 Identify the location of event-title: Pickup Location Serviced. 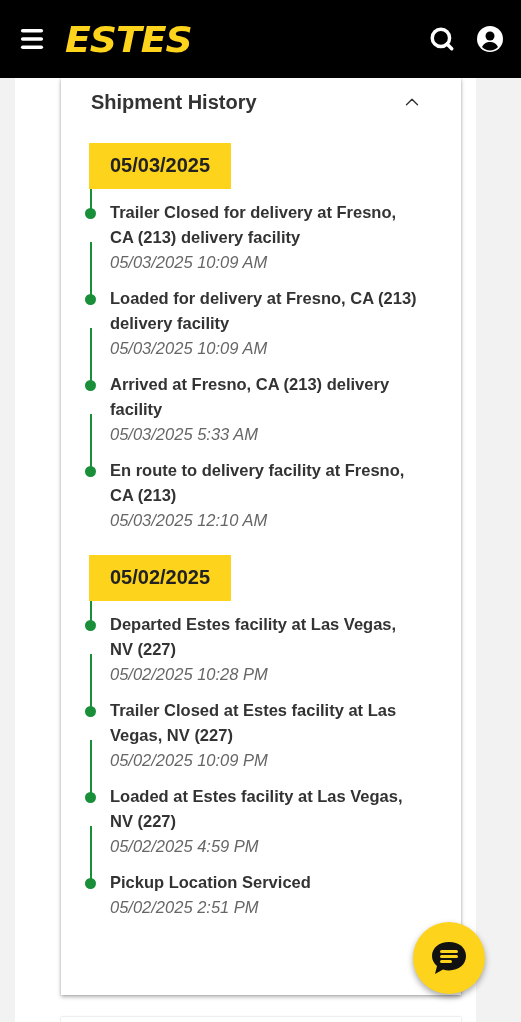
(211, 882).